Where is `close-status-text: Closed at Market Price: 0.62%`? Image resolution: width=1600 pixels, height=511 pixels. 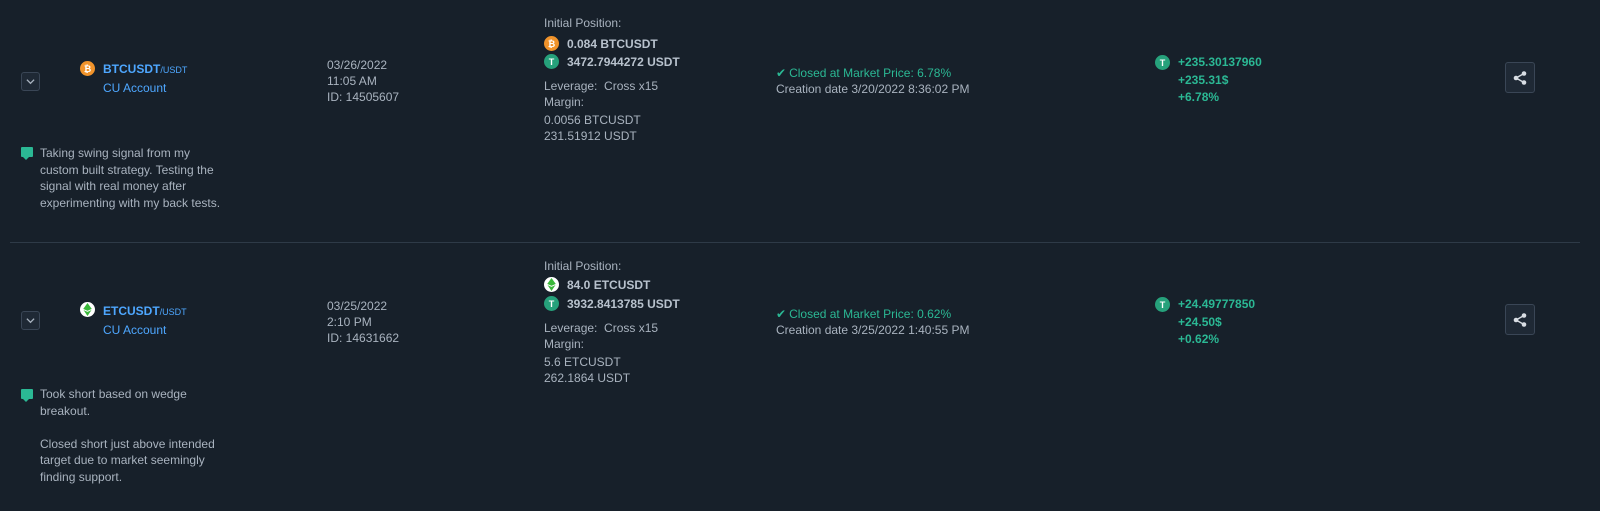 close-status-text: Closed at Market Price: 0.62% is located at coordinates (870, 314).